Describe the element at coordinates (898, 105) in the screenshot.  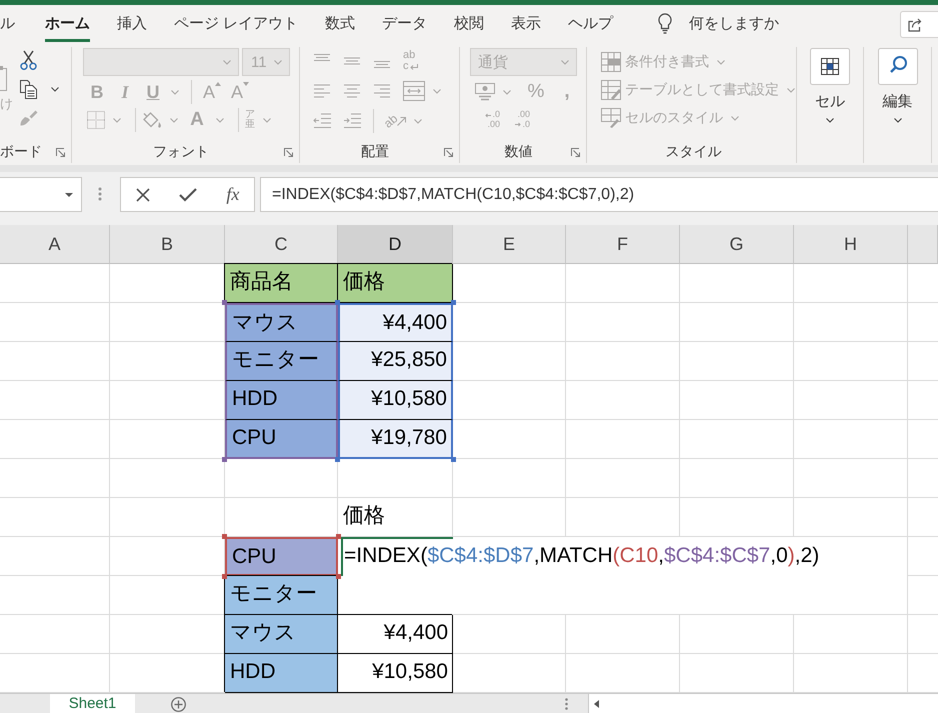
I see `editing-button: 編集` at that location.